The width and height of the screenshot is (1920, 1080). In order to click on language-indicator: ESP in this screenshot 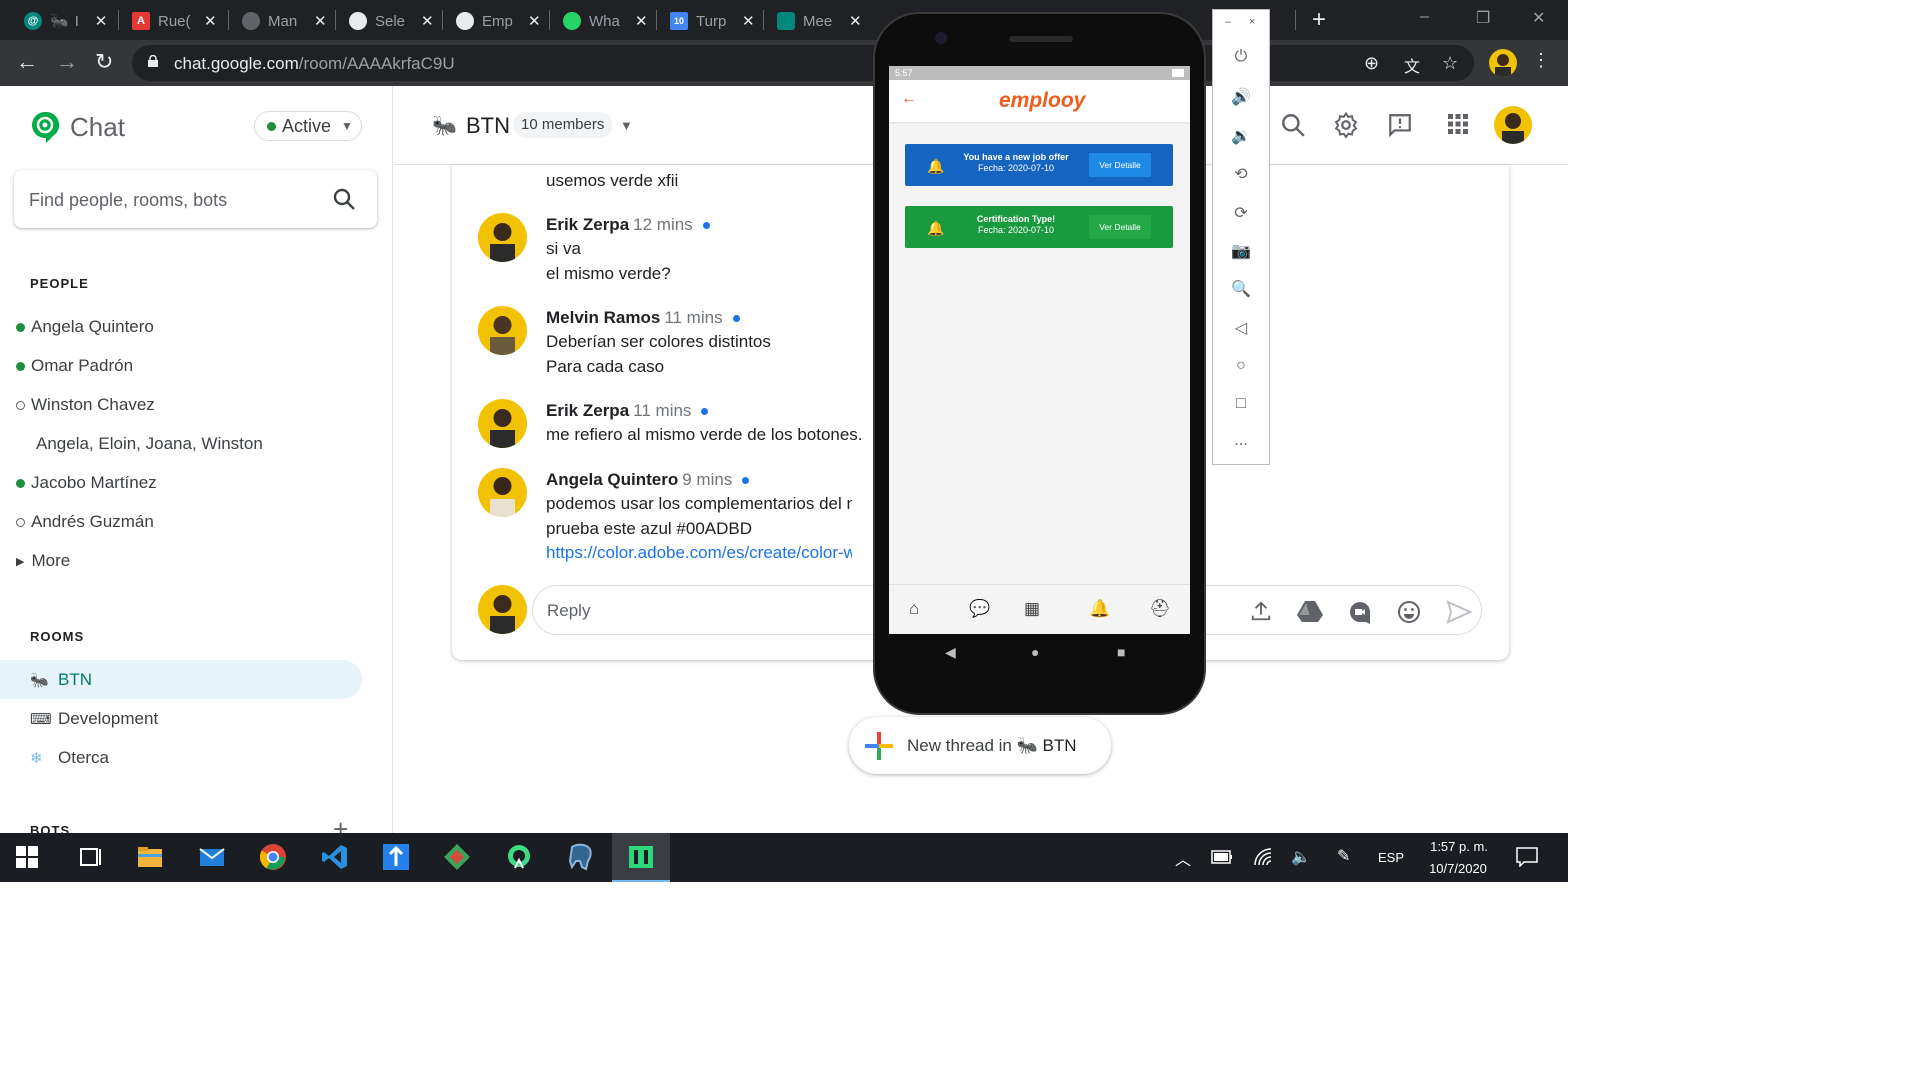, I will do `click(1391, 857)`.